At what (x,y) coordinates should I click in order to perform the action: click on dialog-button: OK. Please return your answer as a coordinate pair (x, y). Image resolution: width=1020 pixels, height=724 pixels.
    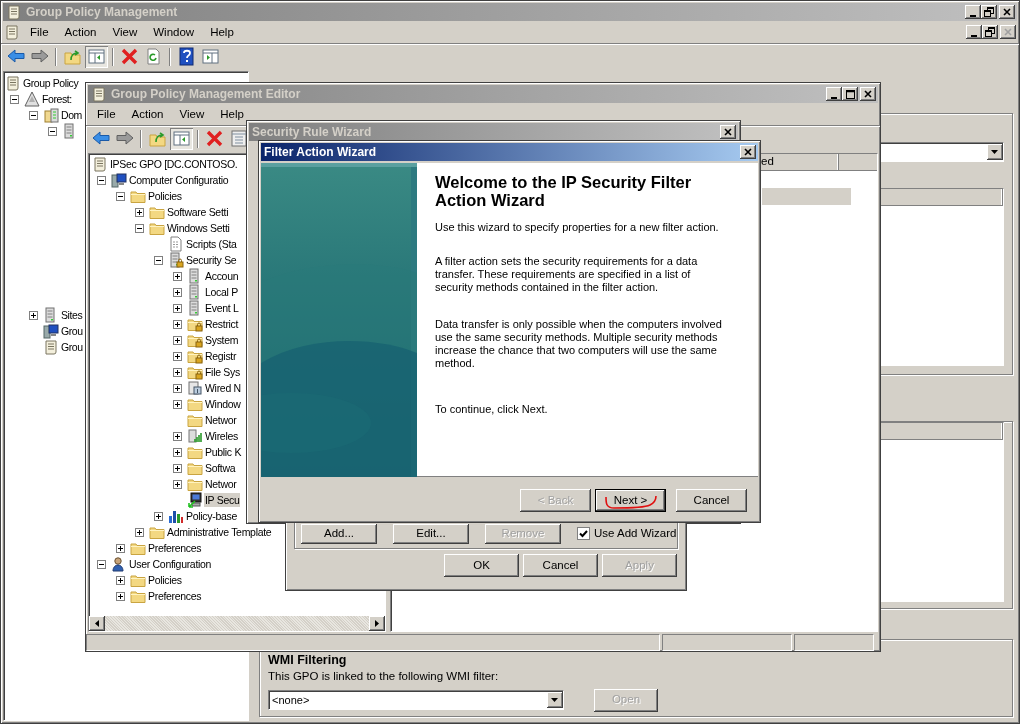
    Looking at the image, I should click on (481, 565).